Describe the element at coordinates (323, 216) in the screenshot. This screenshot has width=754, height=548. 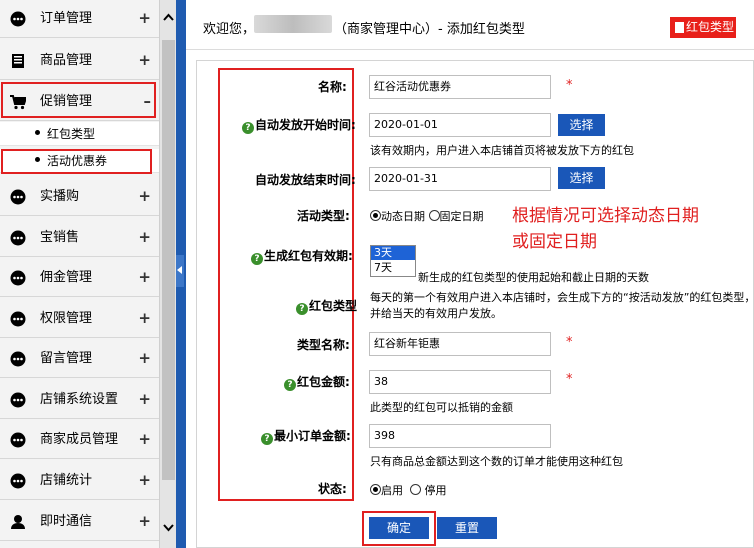
I see `activity-type-label: 活动类型:` at that location.